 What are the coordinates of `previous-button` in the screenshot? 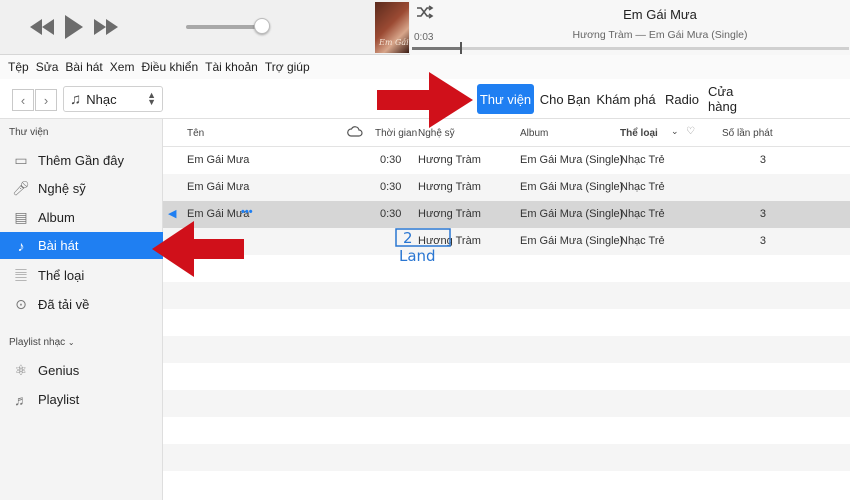 It's located at (42, 27).